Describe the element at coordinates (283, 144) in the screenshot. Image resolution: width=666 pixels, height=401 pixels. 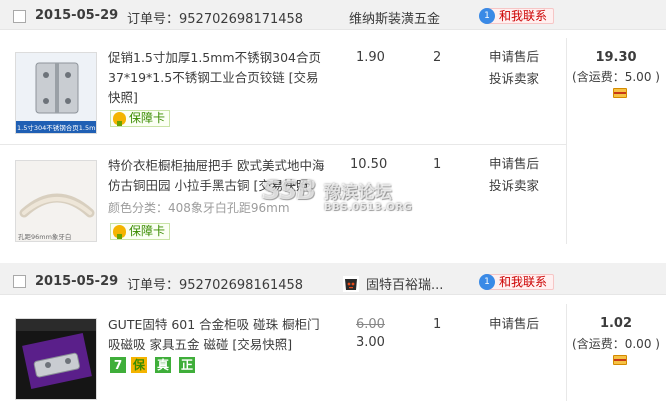
I see `item-divider` at that location.